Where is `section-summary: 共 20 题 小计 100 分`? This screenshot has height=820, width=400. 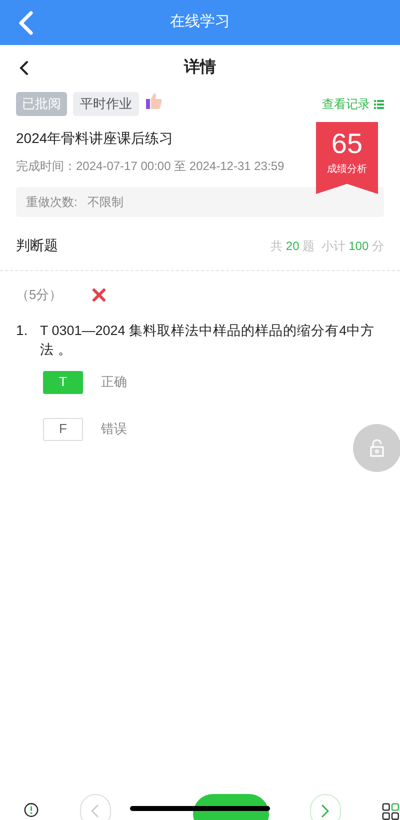 section-summary: 共 20 题 小计 100 分 is located at coordinates (327, 246).